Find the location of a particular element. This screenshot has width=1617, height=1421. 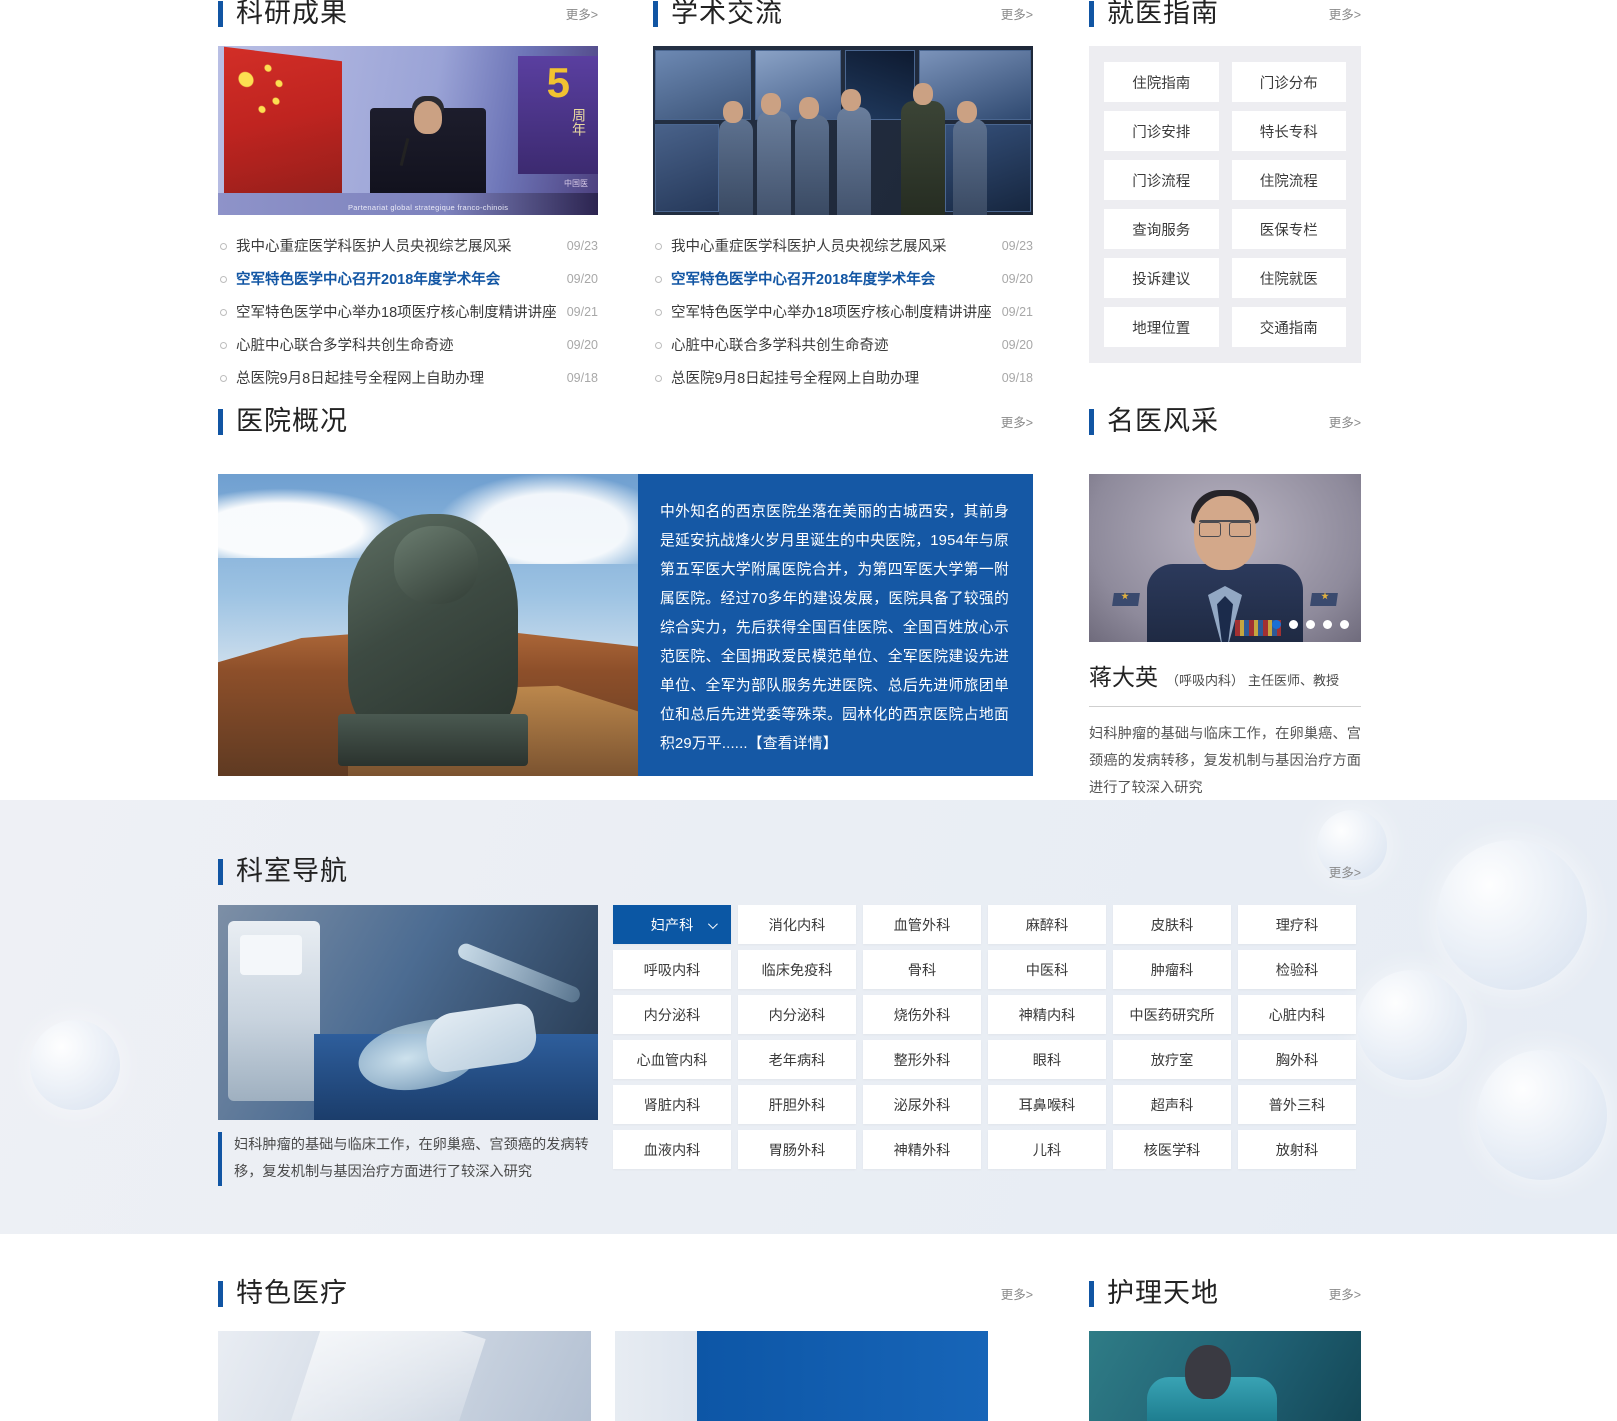

department-item: 皮肤科 is located at coordinates (1172, 924).